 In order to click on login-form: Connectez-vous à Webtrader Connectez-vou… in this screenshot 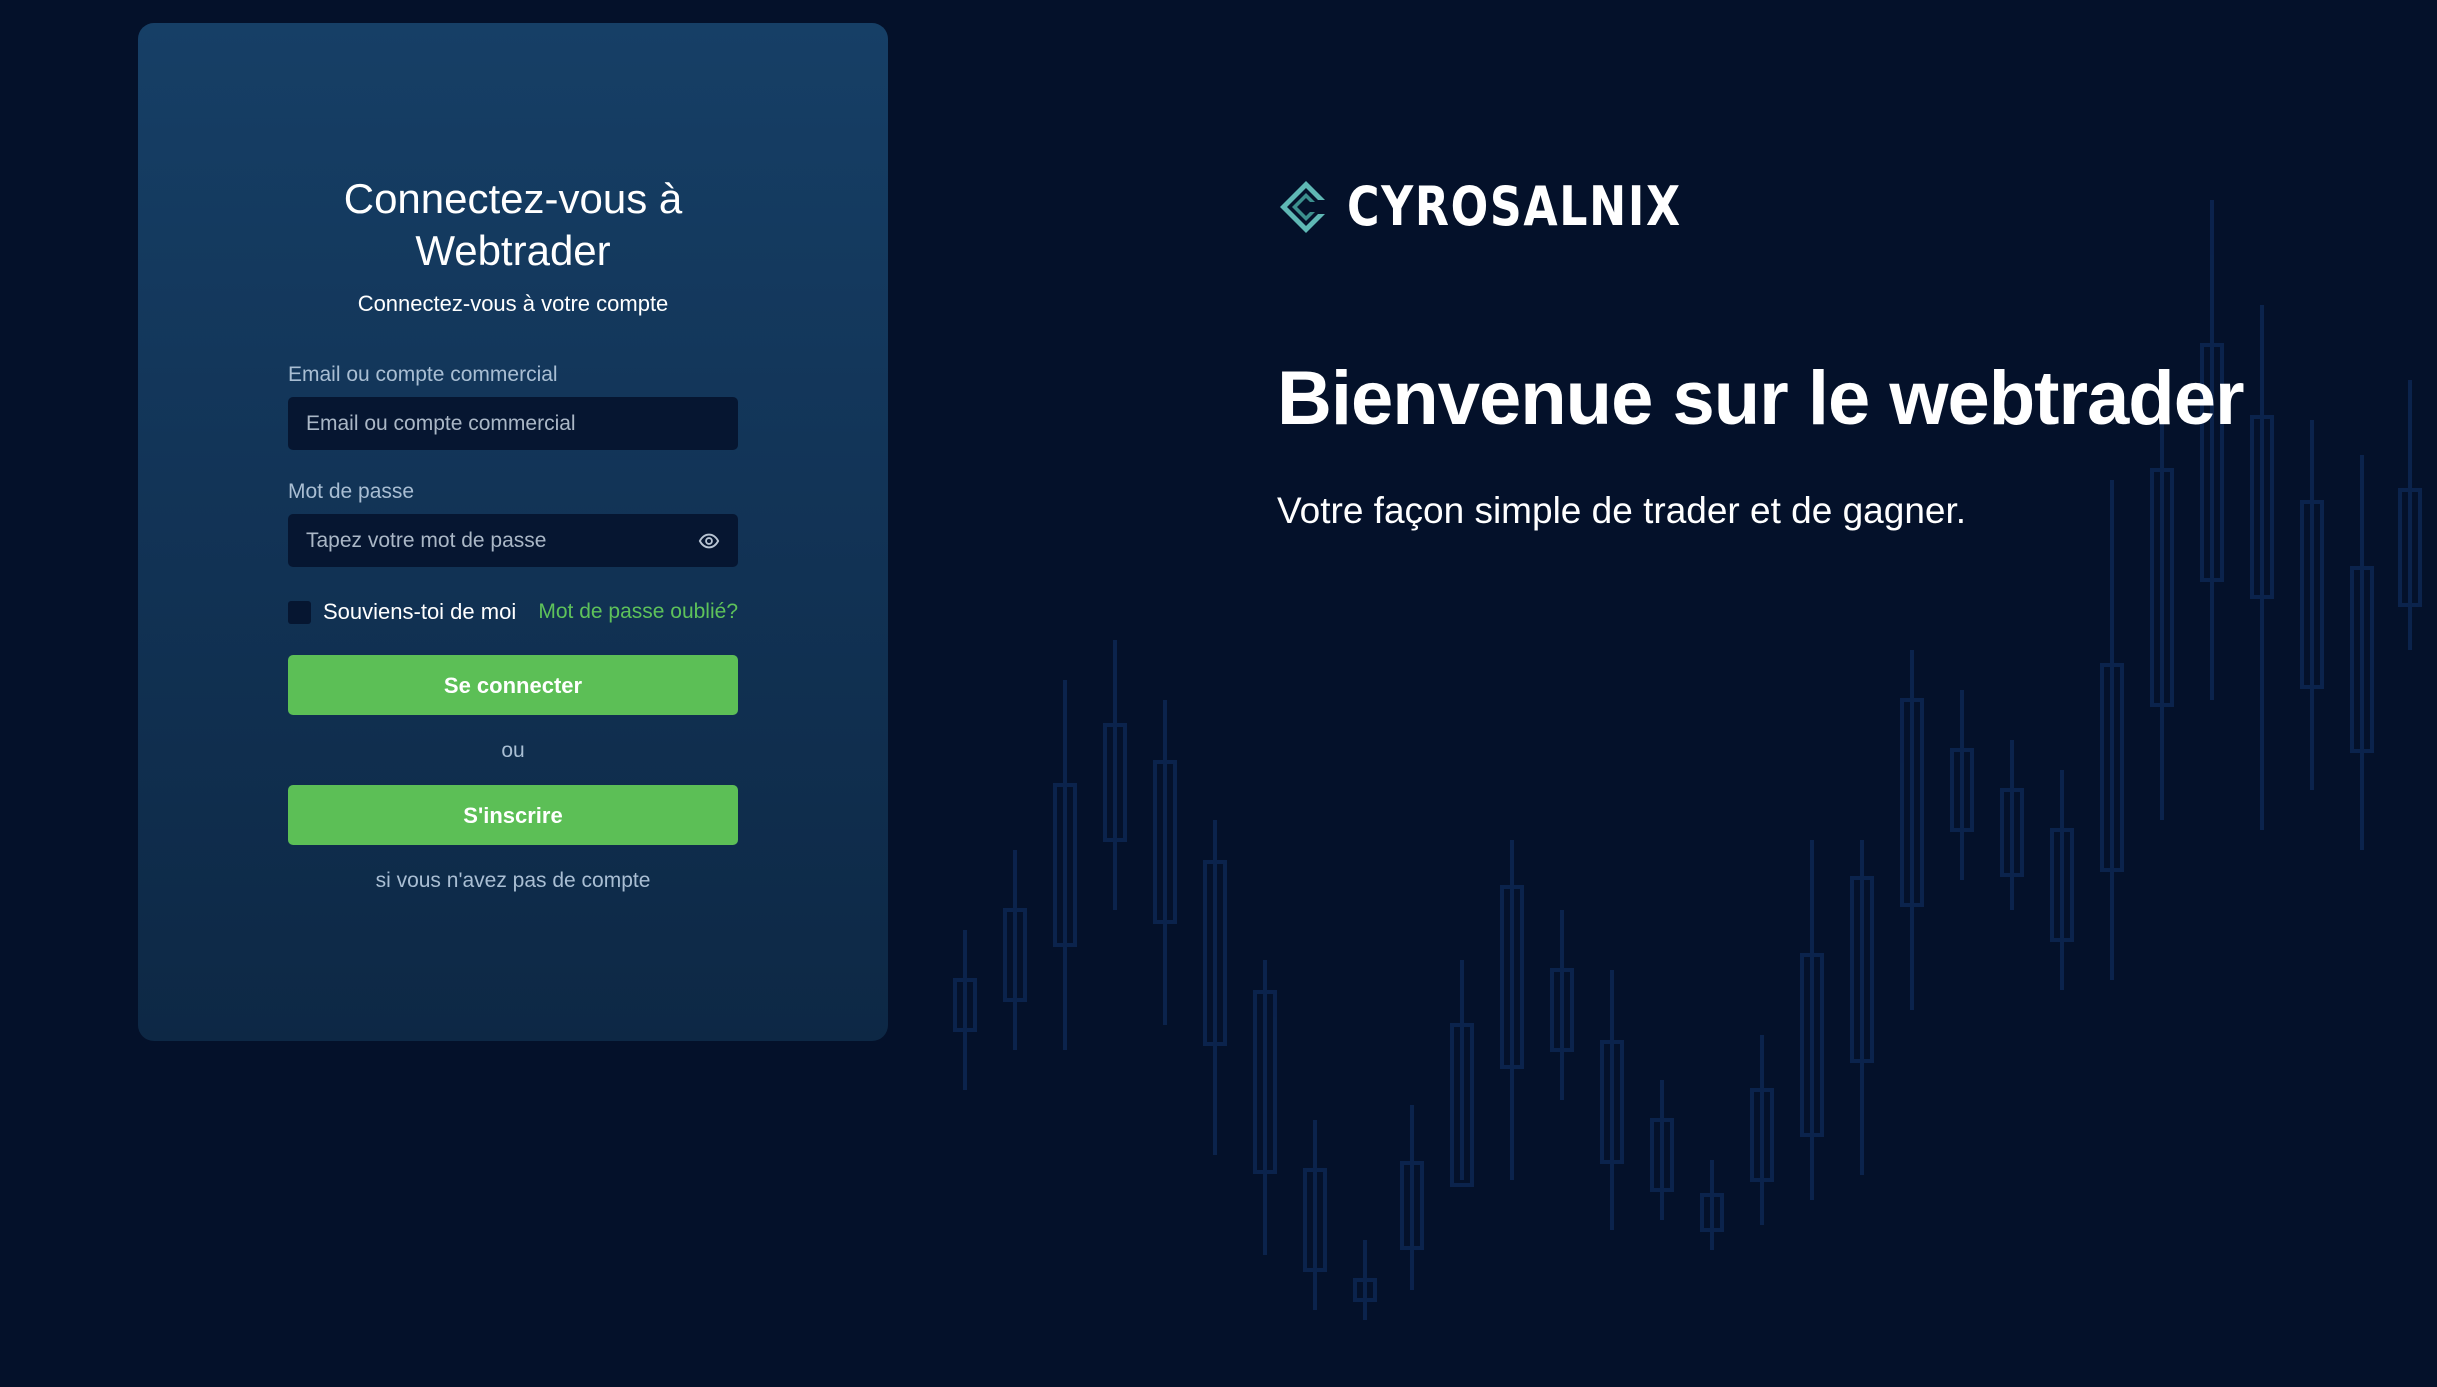, I will do `click(513, 533)`.